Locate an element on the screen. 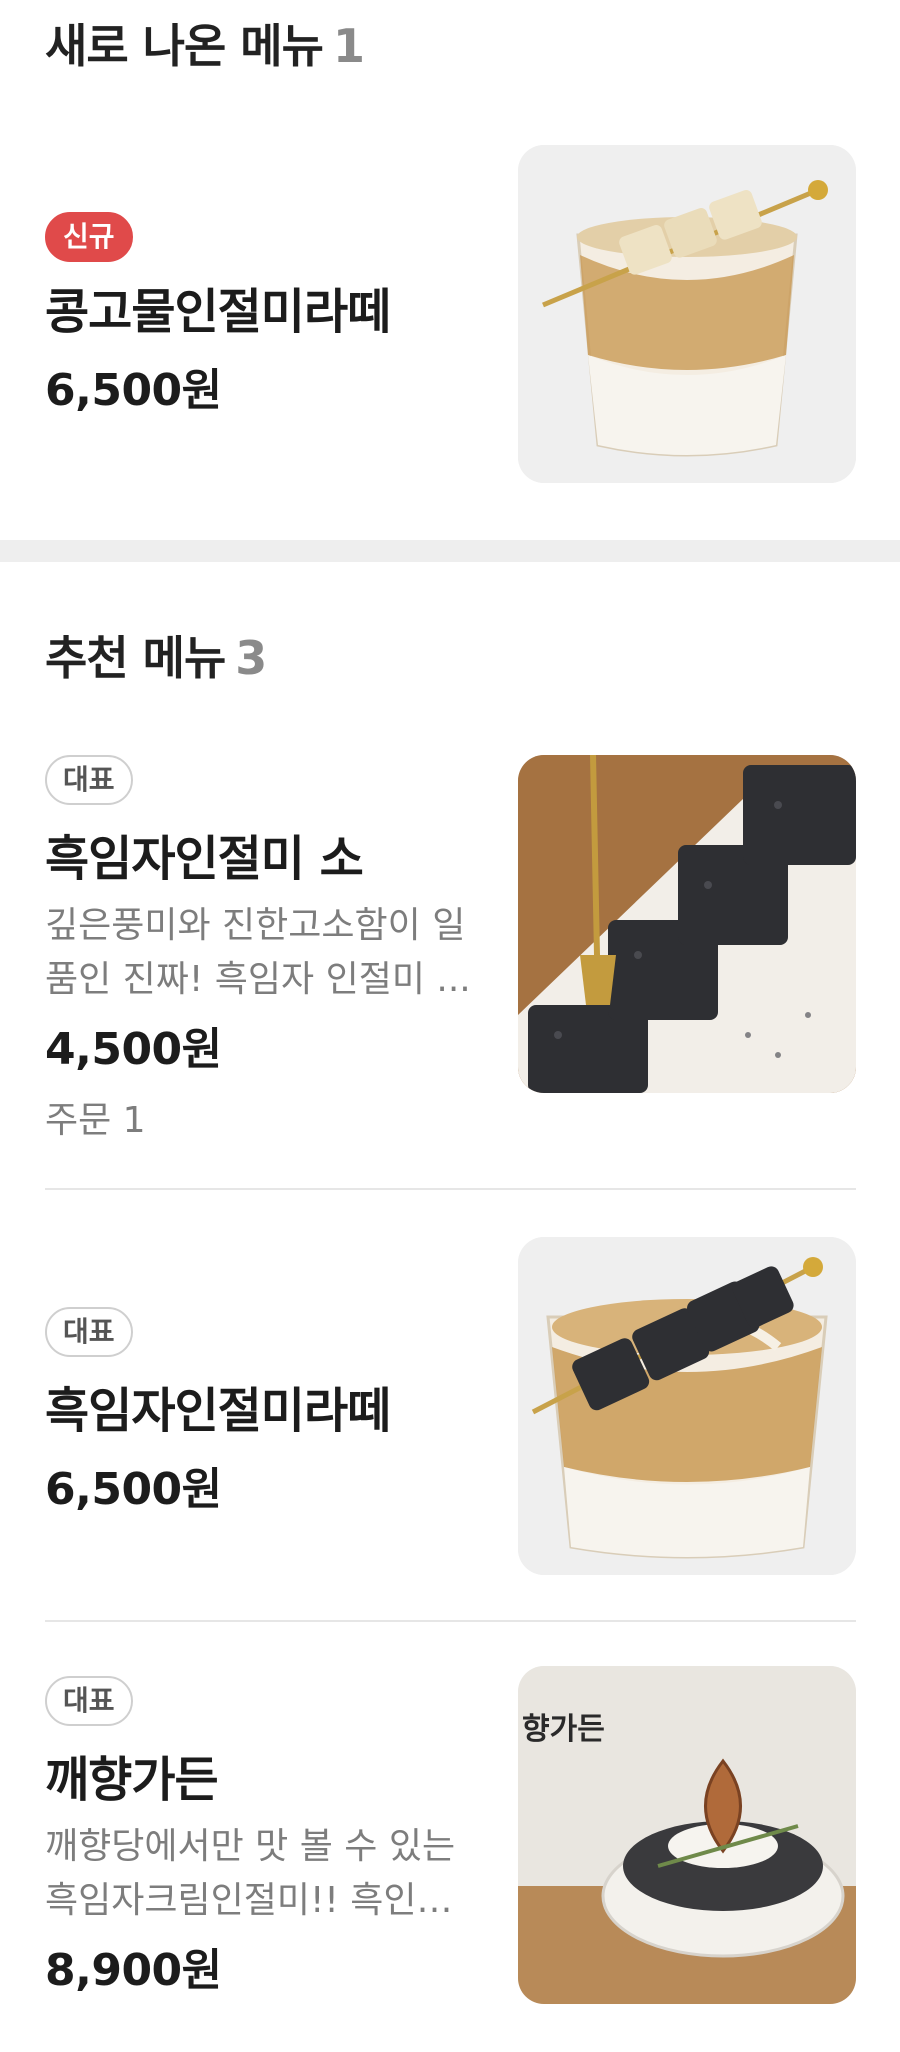 This screenshot has width=900, height=2052. section-count: 1 is located at coordinates (348, 46).